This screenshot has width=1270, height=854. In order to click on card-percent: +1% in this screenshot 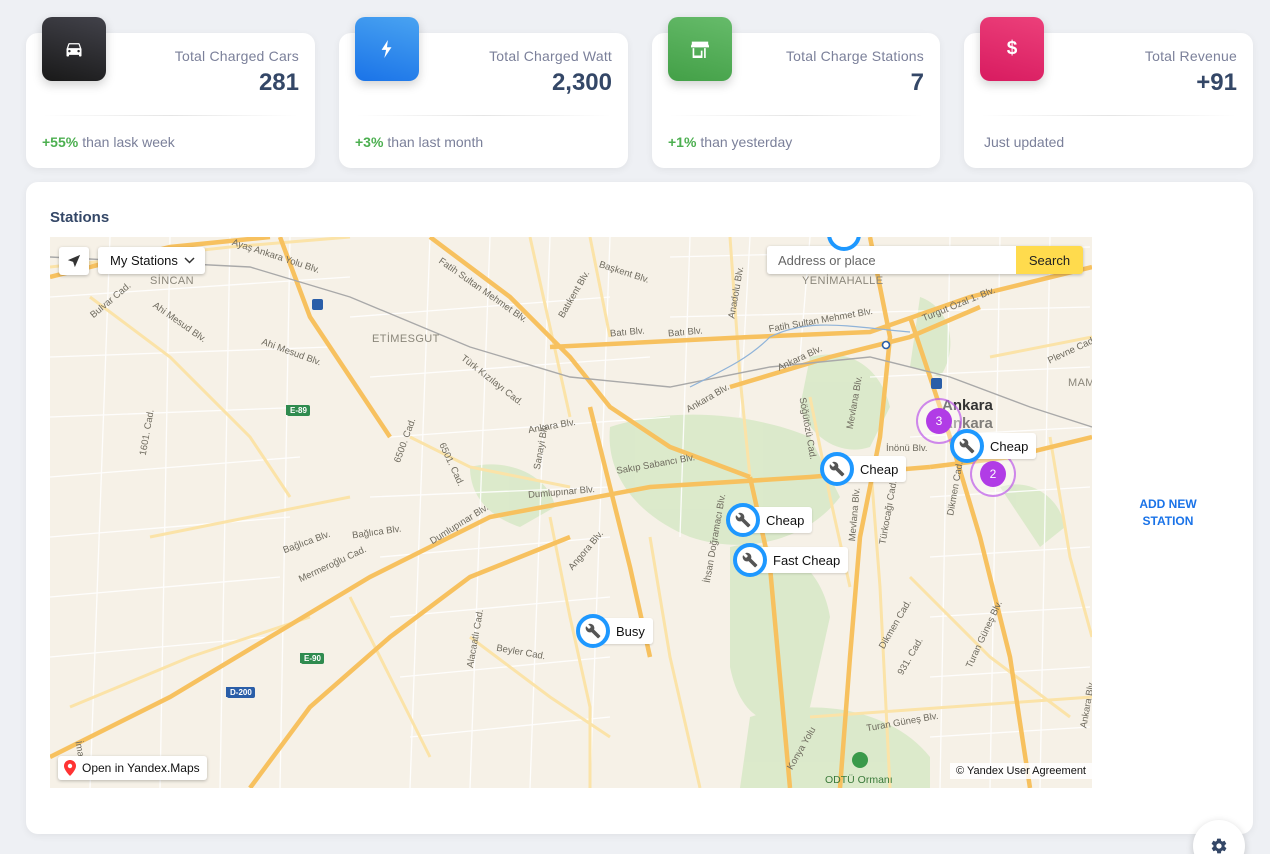, I will do `click(682, 142)`.